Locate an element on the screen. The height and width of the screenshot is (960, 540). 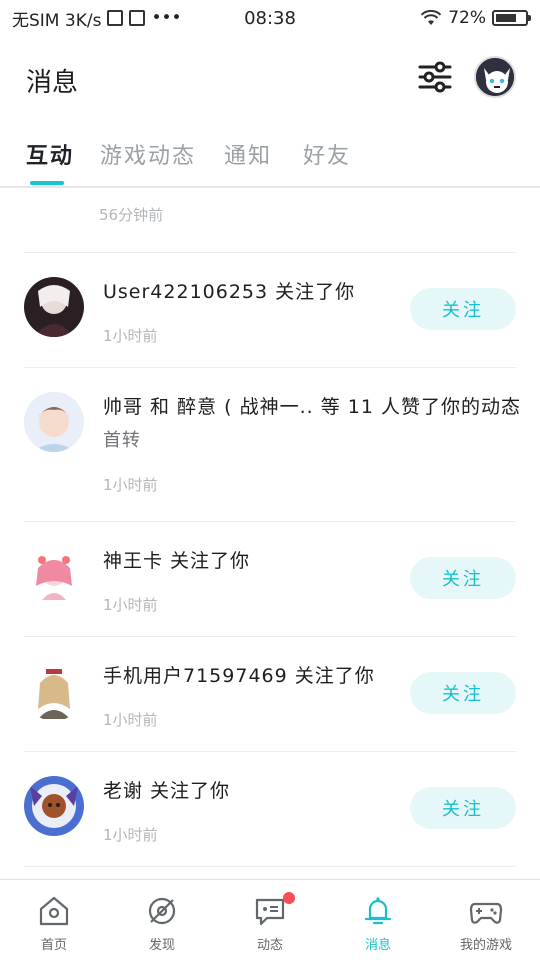
bottom-nav: 首页 发现 动态 消息 我的游戏 is located at coordinates (270, 919).